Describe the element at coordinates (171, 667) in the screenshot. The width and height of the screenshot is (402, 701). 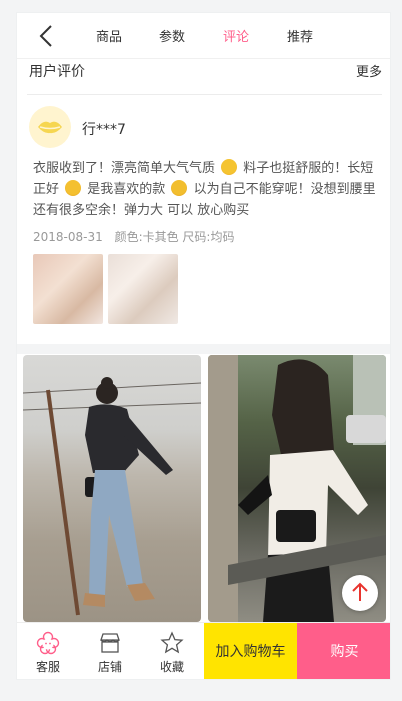
I see `favorite-label: 收藏` at that location.